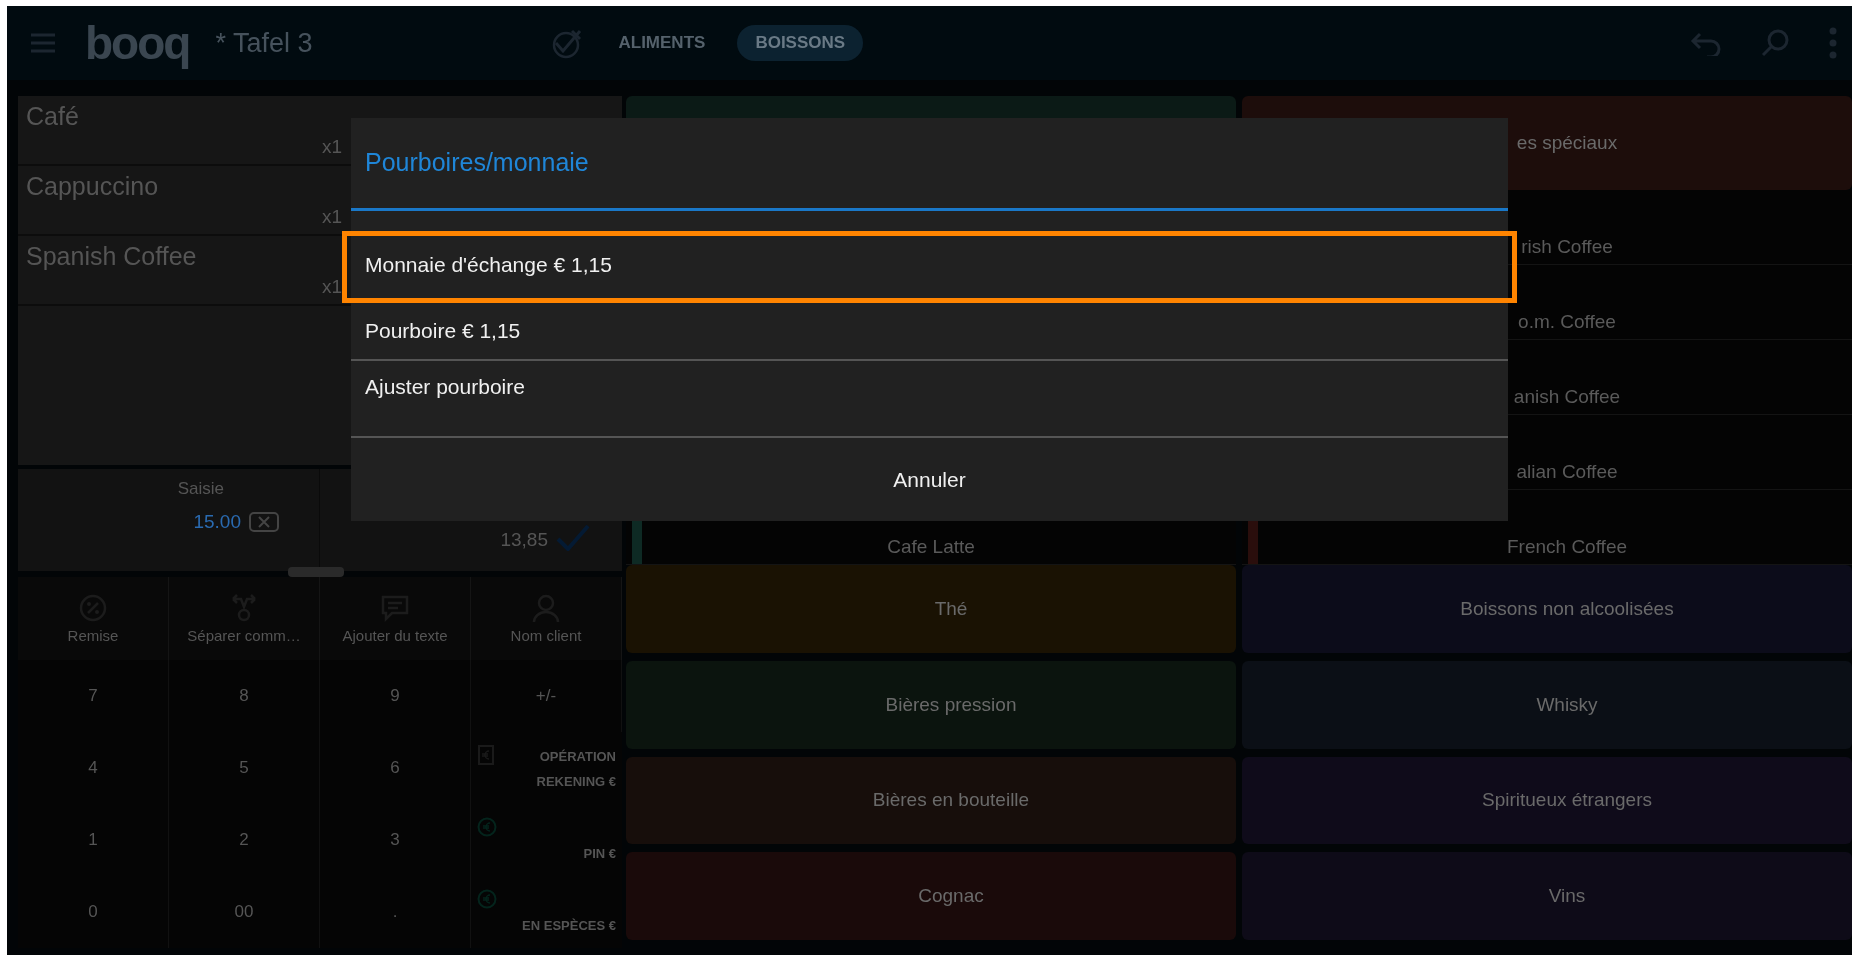 The width and height of the screenshot is (1852, 962). What do you see at coordinates (1547, 609) in the screenshot?
I see `category-tile: Boissons non alcoolisées` at bounding box center [1547, 609].